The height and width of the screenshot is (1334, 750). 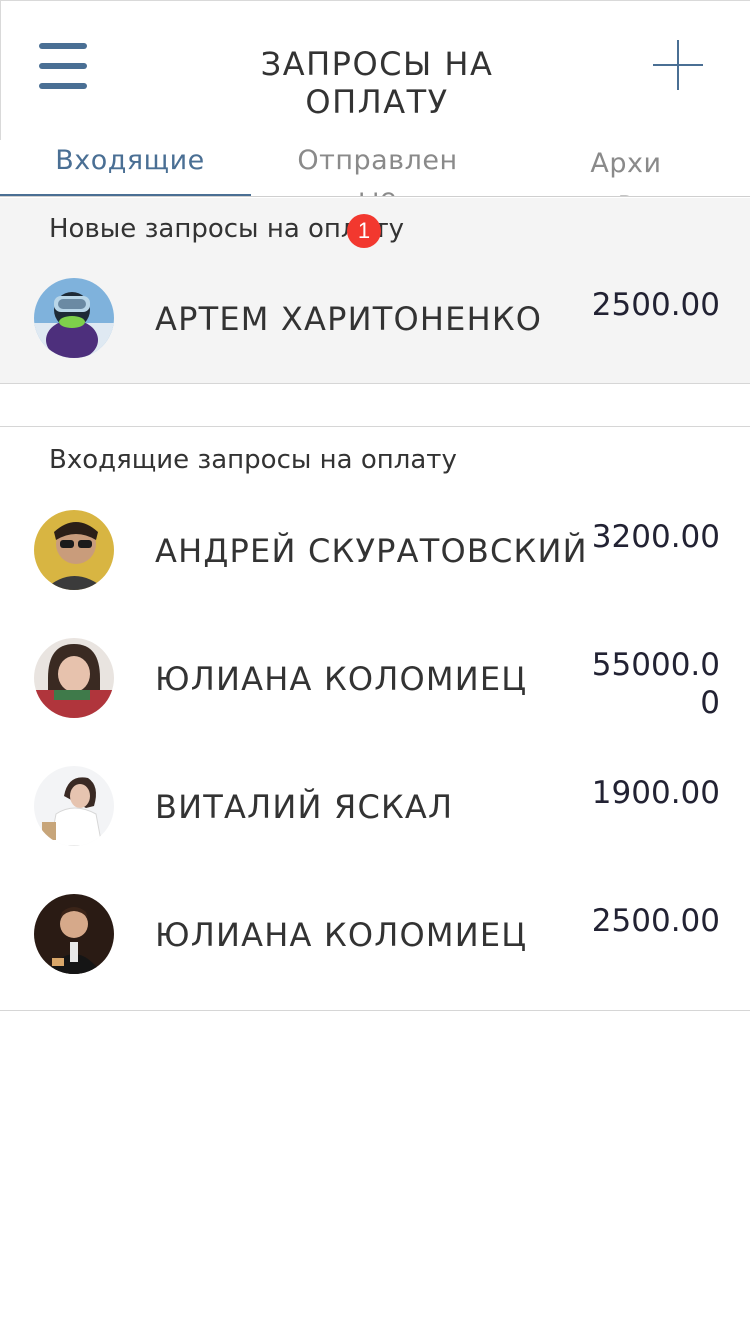 What do you see at coordinates (304, 807) in the screenshot?
I see `requester-name: ВИТАЛИЙ ЯСКАЛ` at bounding box center [304, 807].